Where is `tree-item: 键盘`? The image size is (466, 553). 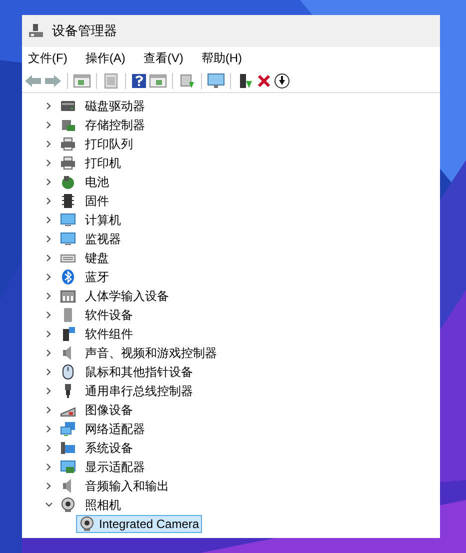
tree-item: 键盘 is located at coordinates (97, 258).